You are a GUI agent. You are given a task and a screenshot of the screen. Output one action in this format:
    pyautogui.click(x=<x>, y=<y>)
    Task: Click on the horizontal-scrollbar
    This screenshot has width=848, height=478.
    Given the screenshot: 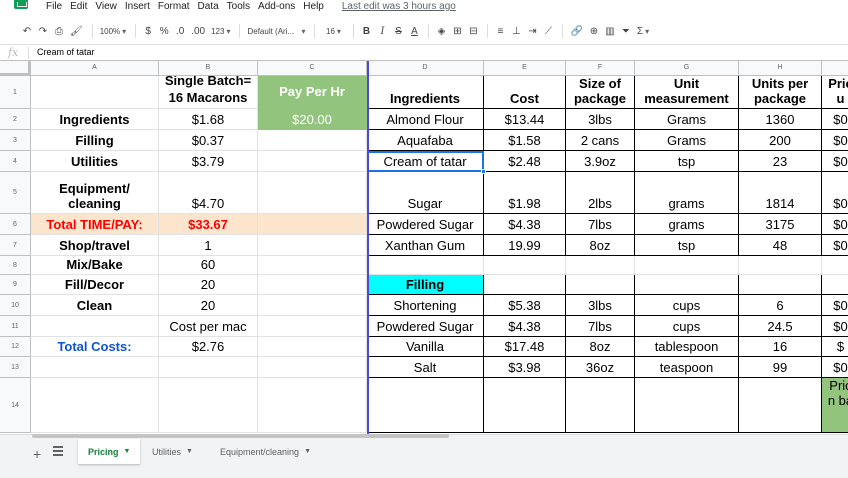 What is the action you would take?
    pyautogui.click(x=240, y=436)
    